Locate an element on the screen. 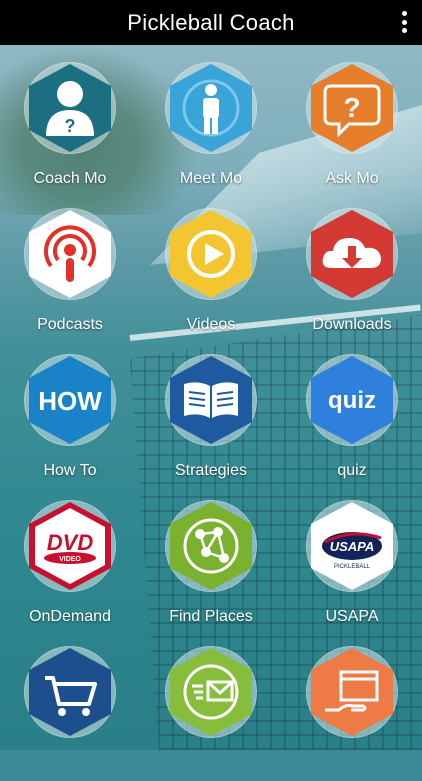 The width and height of the screenshot is (422, 781). network-icon is located at coordinates (211, 546).